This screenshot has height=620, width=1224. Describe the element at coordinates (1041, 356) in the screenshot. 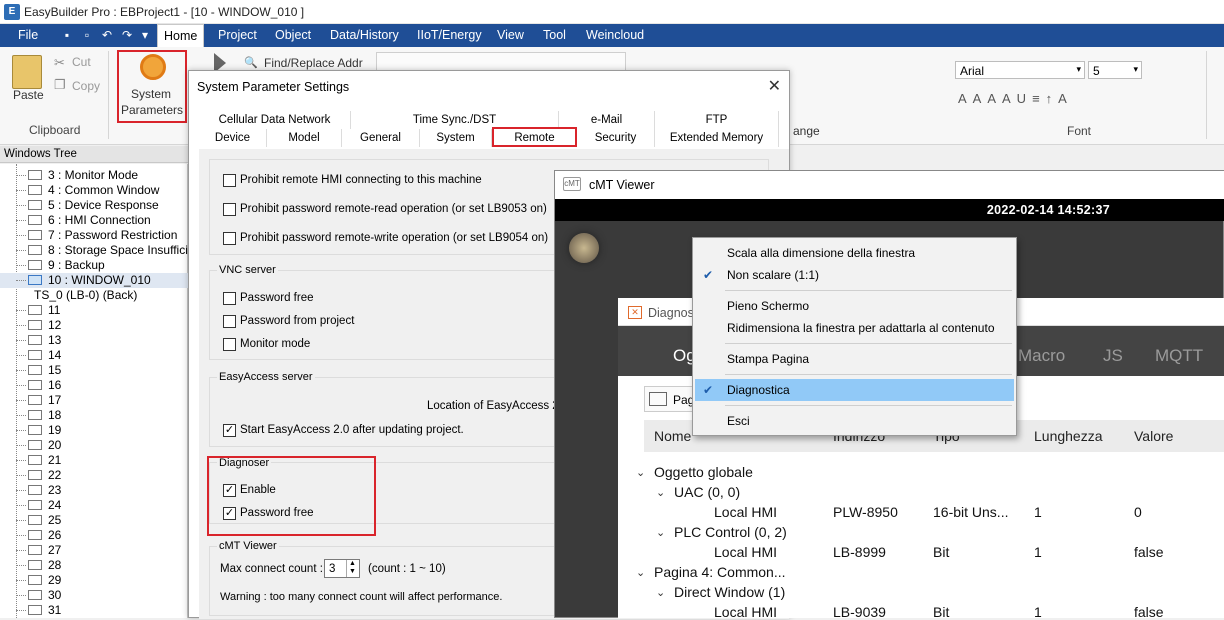

I see `tab-macro: Macro` at that location.